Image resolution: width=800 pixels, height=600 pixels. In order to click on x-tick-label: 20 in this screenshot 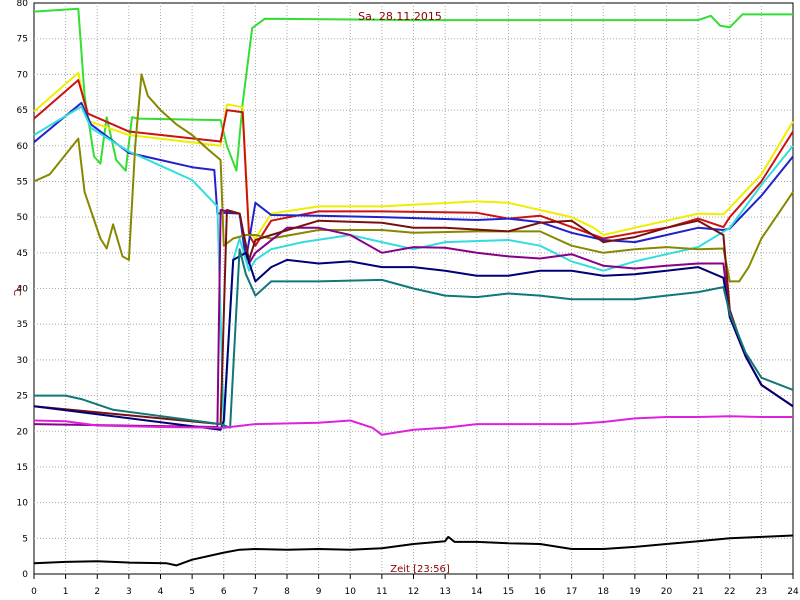, I will do `click(667, 592)`.